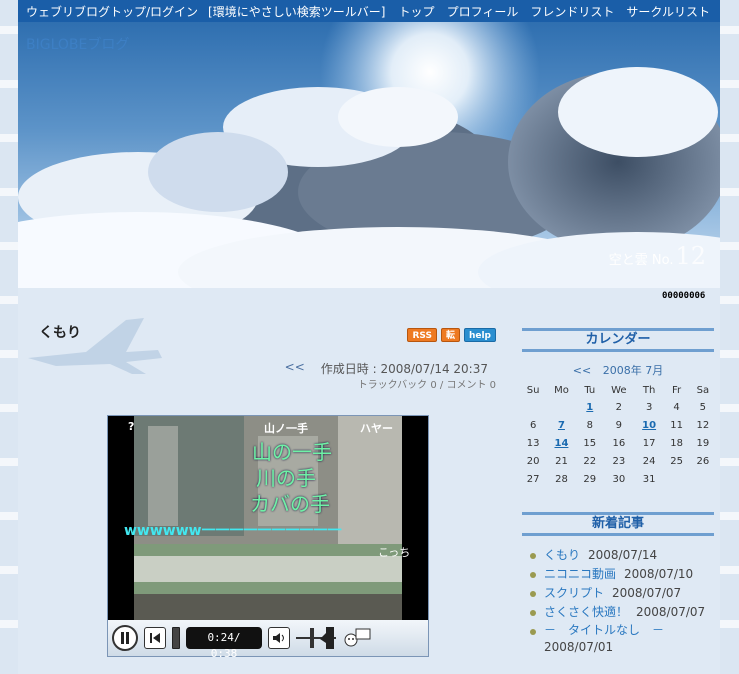  What do you see at coordinates (533, 443) in the screenshot?
I see `calendar-day: 13` at bounding box center [533, 443].